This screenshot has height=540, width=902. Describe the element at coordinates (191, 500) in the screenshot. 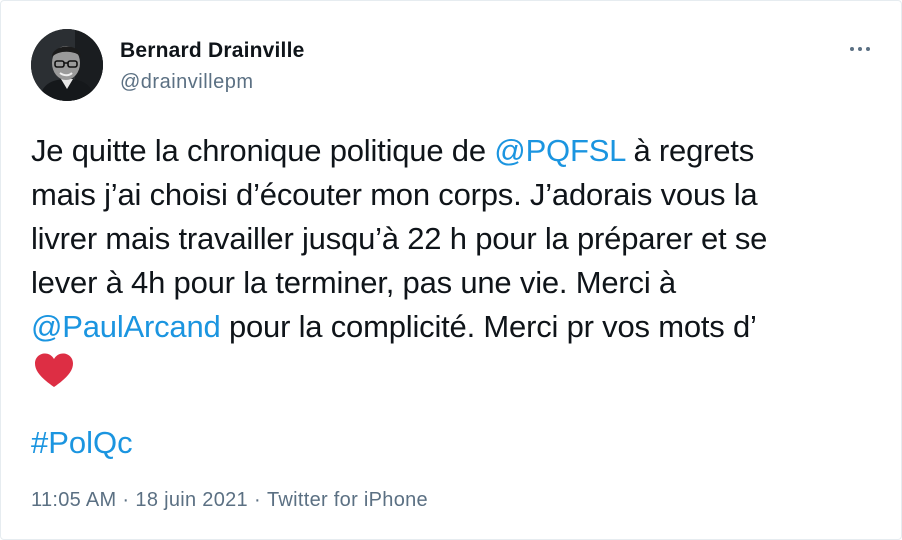

I see `tweet-date: 18 juin 2021` at that location.